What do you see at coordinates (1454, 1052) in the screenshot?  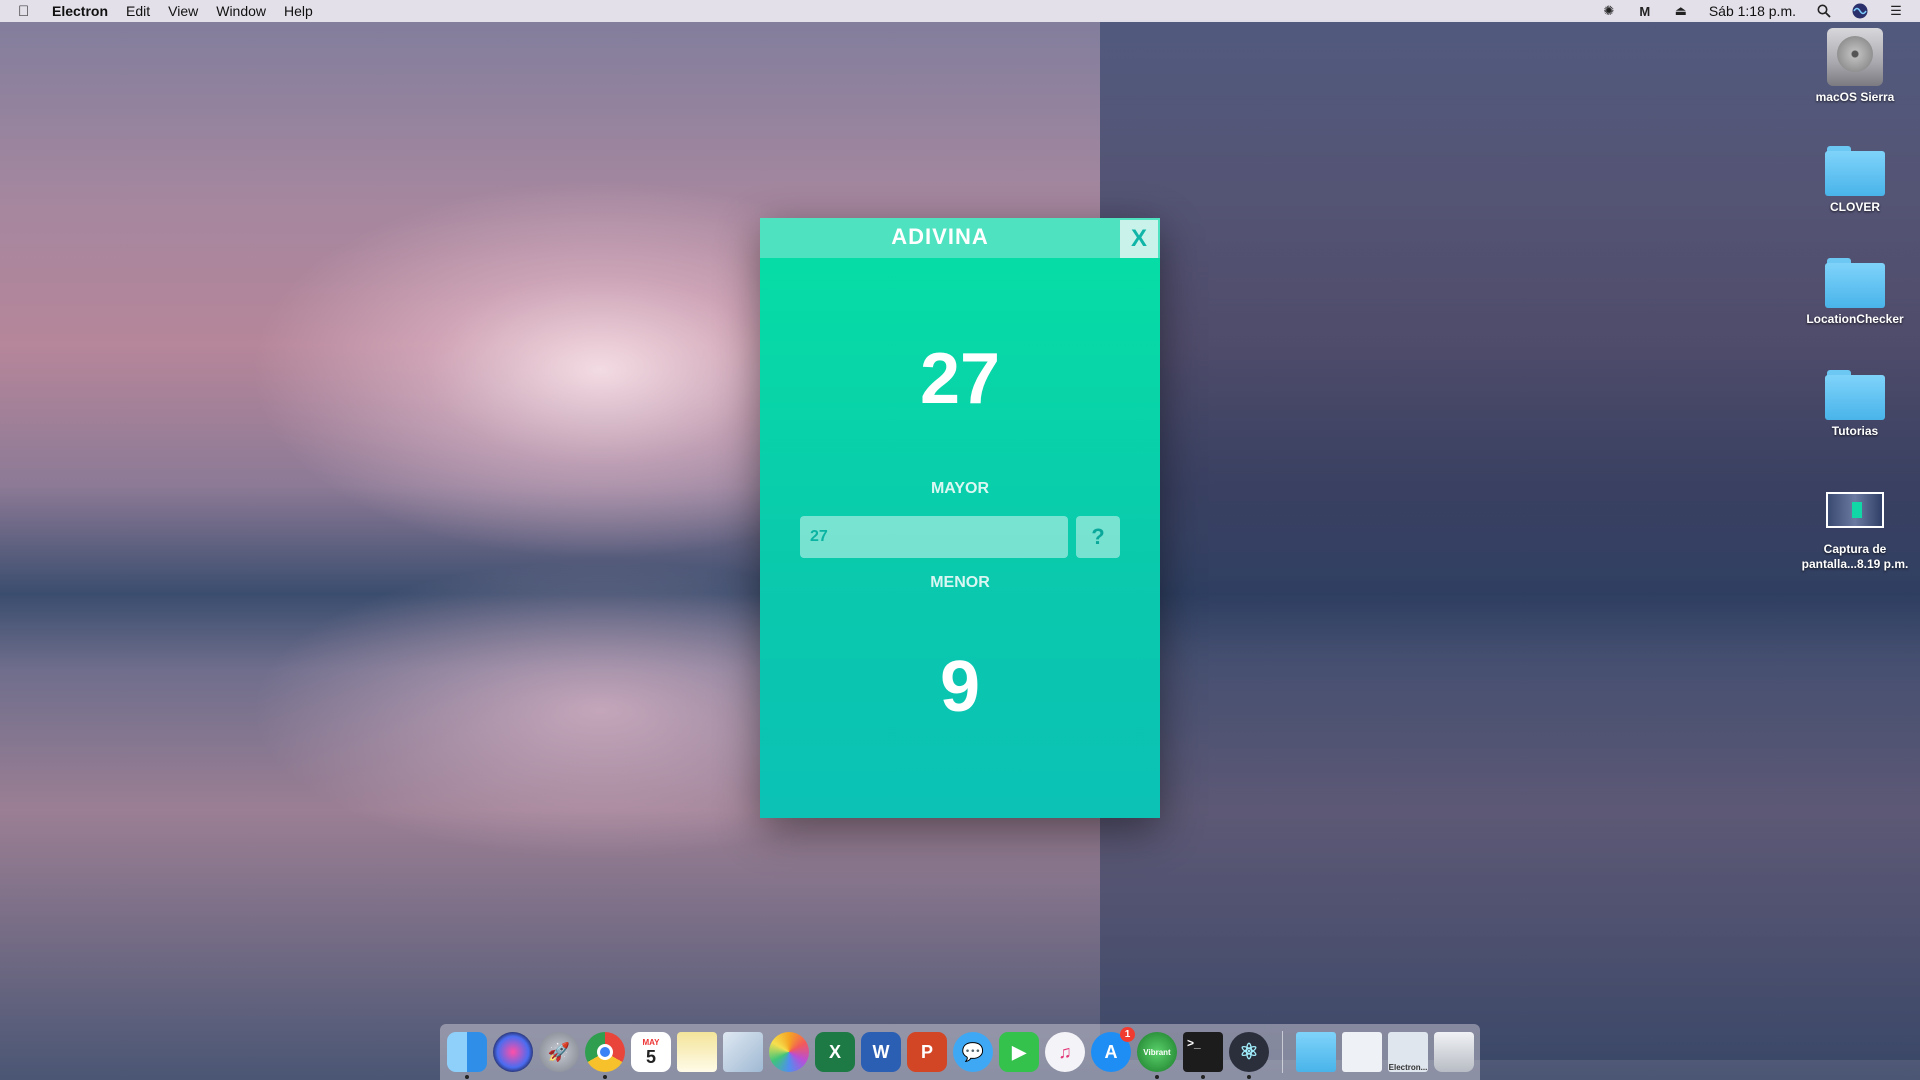 I see `trash-icon` at bounding box center [1454, 1052].